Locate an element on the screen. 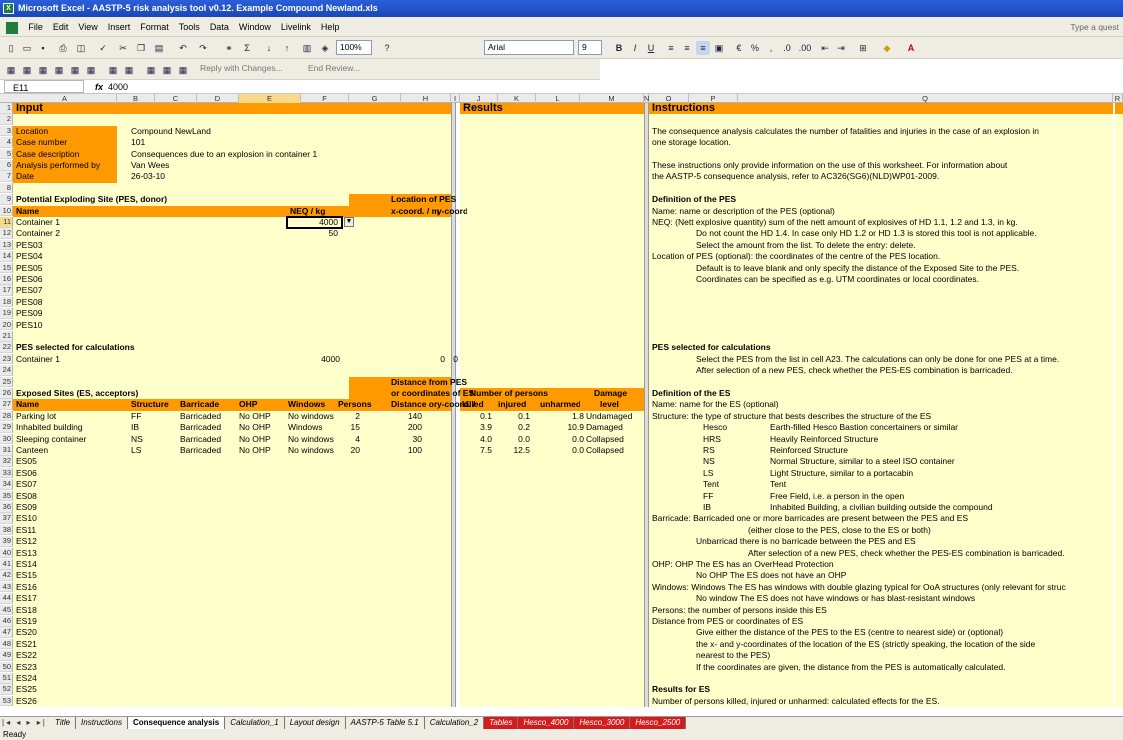  decrease-decimal-icon: .00 is located at coordinates (805, 48).